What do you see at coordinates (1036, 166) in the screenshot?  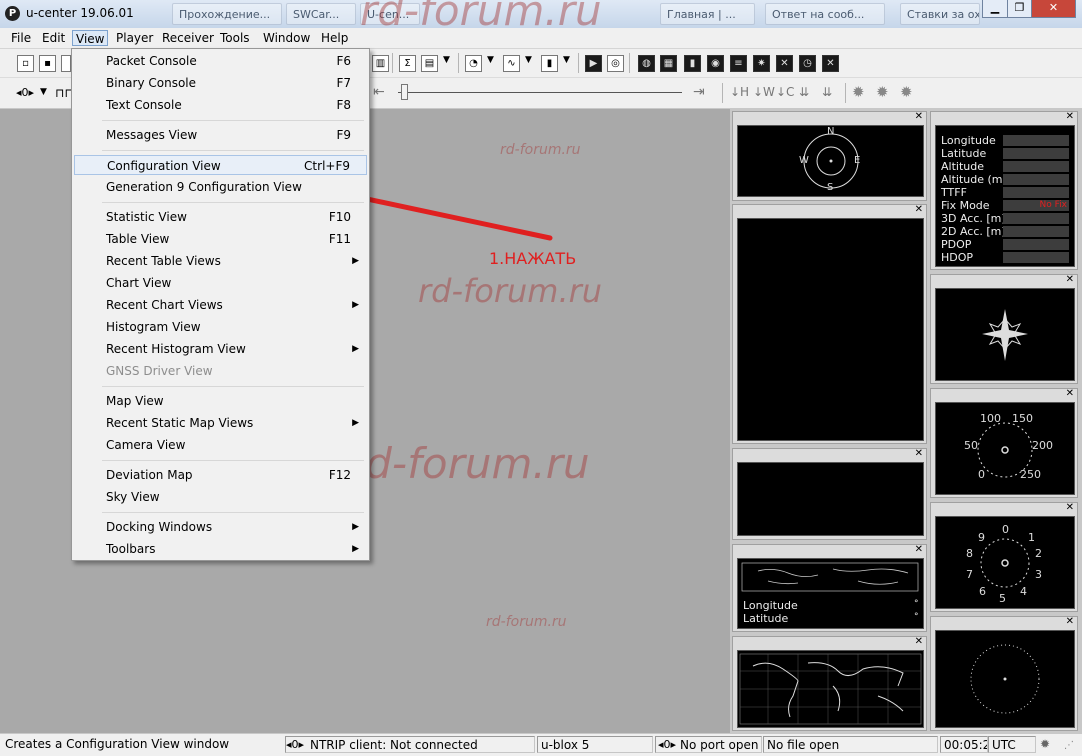 I see `nav-altitude-value` at bounding box center [1036, 166].